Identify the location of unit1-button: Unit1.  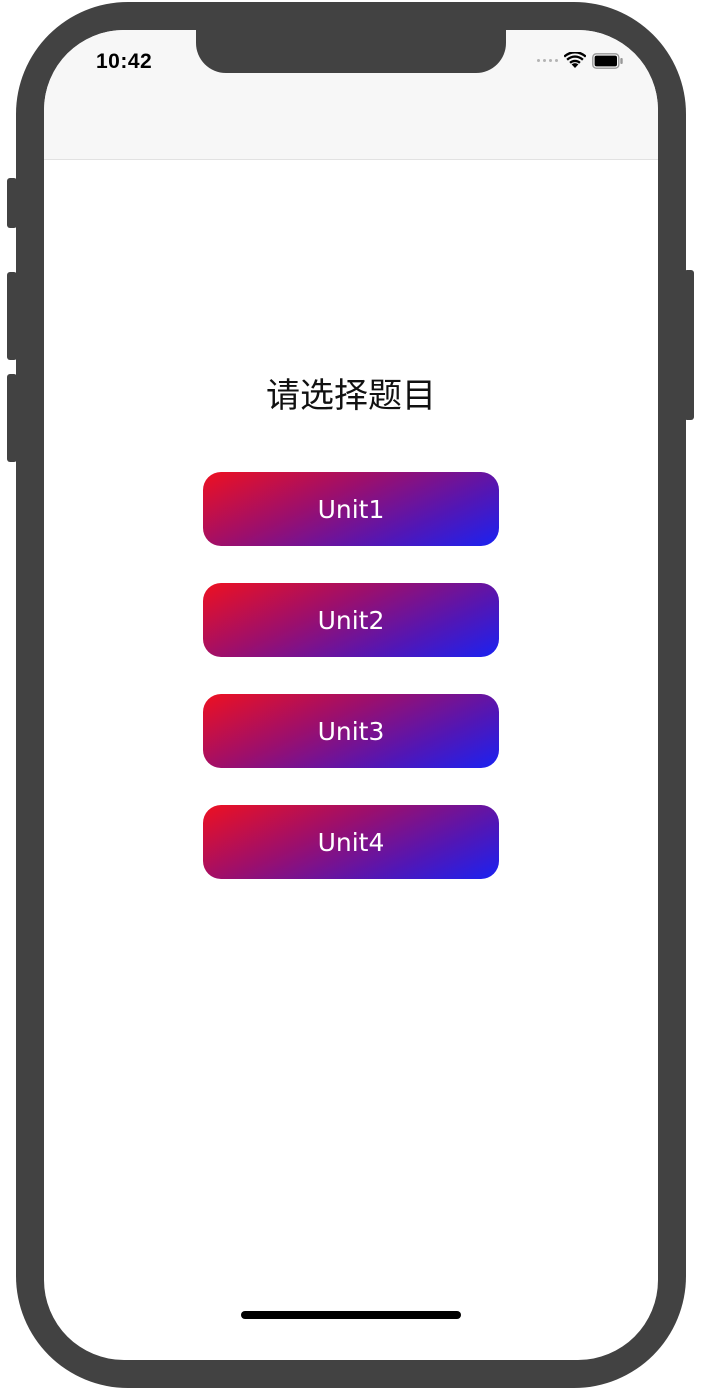
(351, 509).